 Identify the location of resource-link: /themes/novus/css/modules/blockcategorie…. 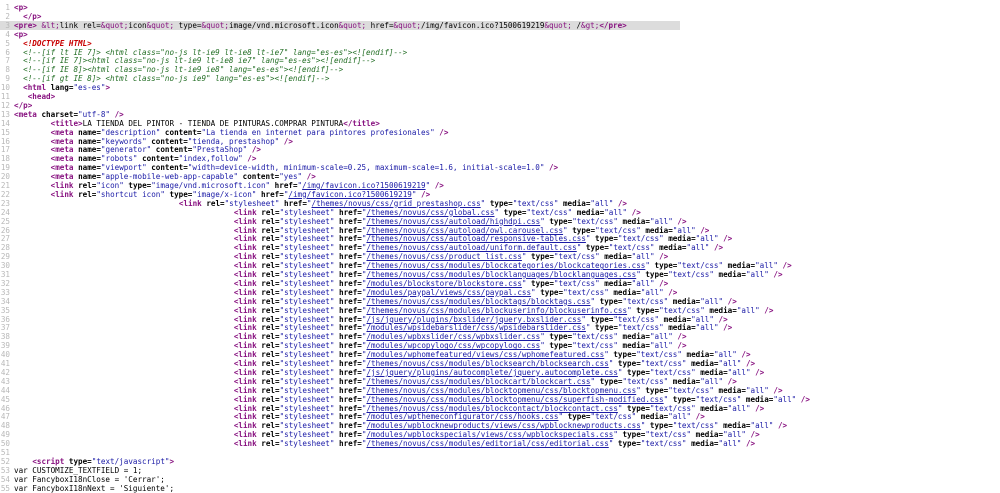
(505, 265).